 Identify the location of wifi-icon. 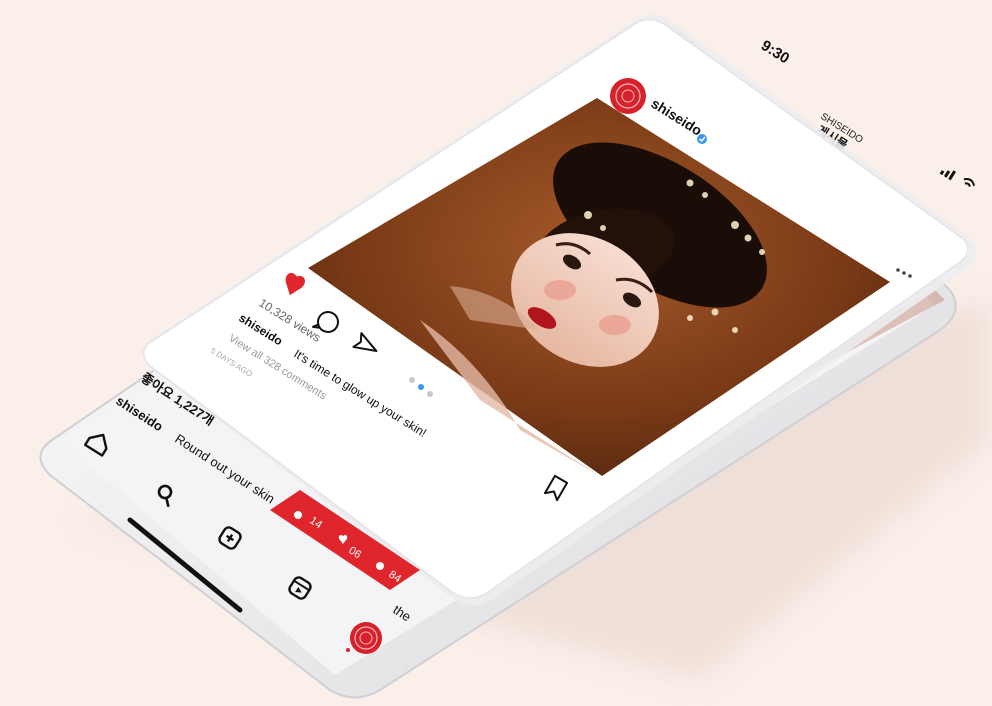
(969, 182).